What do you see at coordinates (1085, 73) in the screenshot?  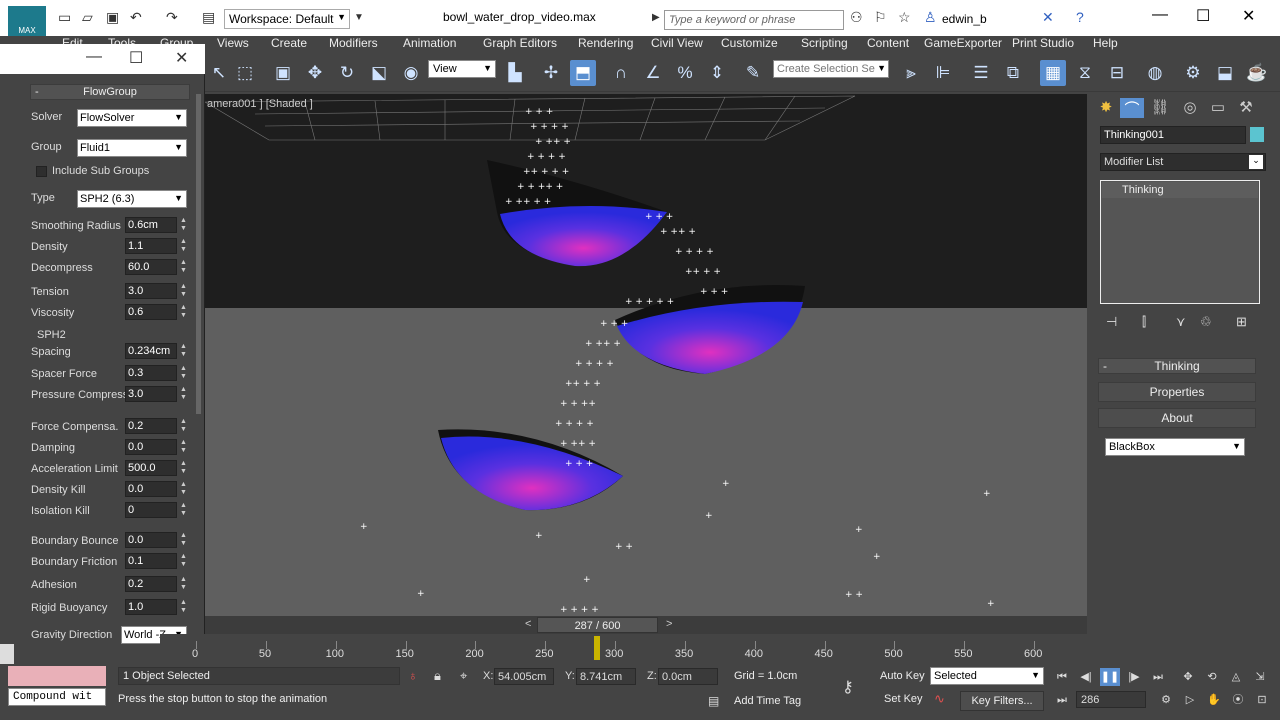 I see `curve-editor-icon: ⧖` at bounding box center [1085, 73].